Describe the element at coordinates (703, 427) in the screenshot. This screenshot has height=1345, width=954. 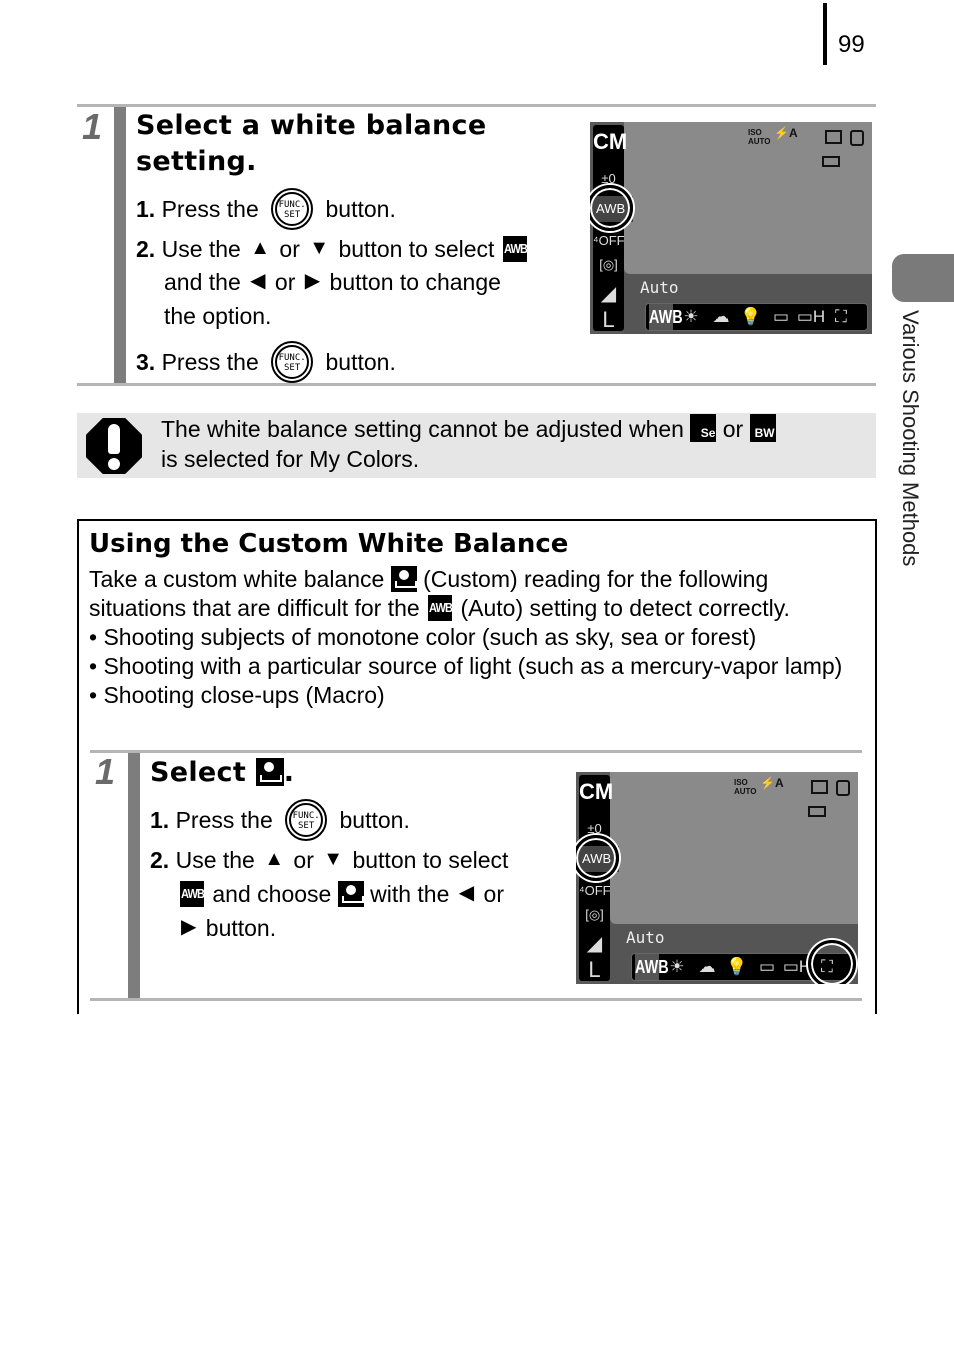
I see `my-colors-sepia-icon: Se` at that location.